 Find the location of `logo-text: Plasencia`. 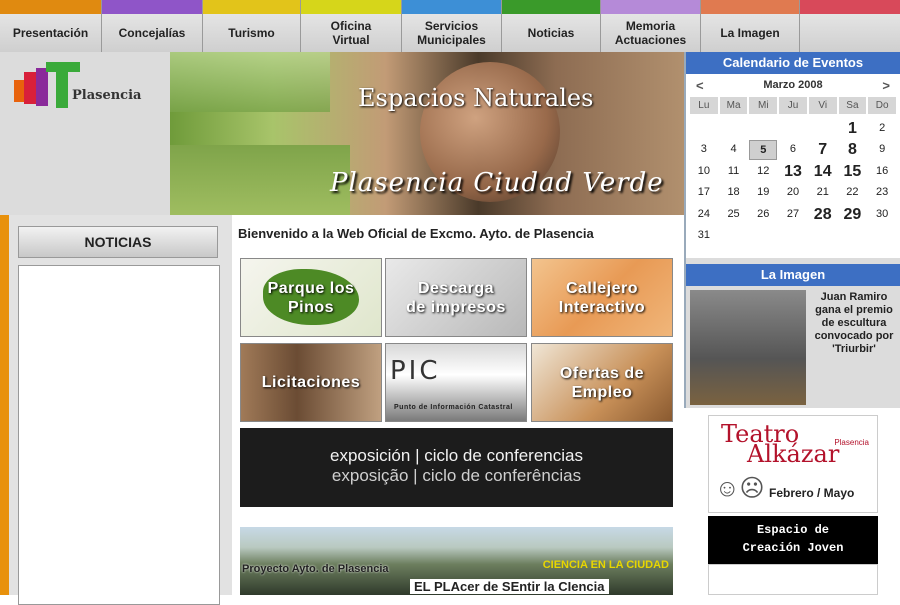

logo-text: Plasencia is located at coordinates (107, 95).